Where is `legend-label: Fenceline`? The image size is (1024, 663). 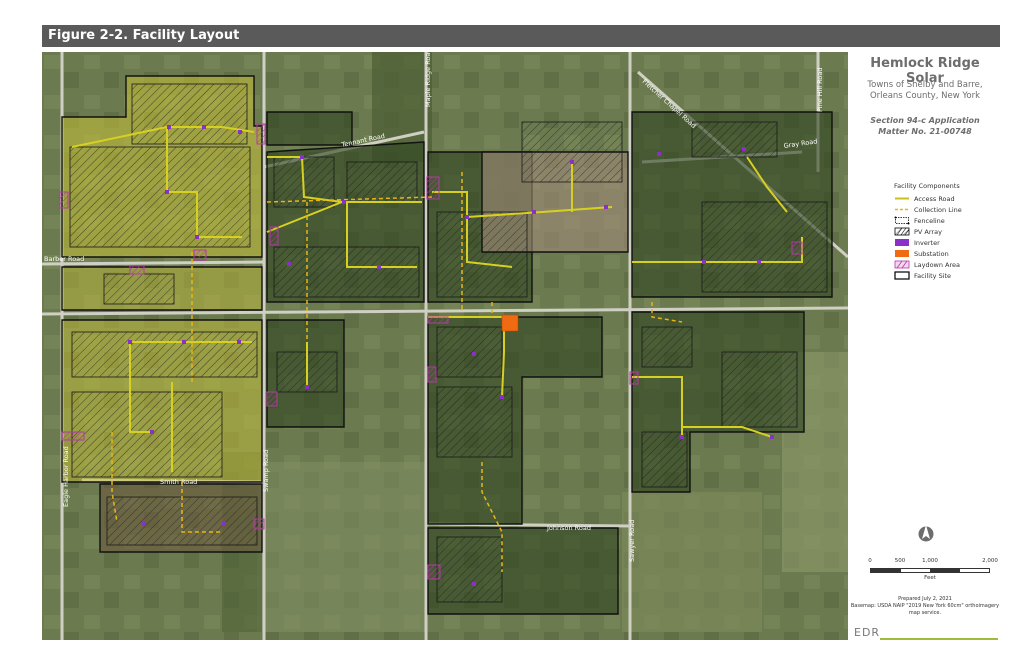 legend-label: Fenceline is located at coordinates (929, 220).